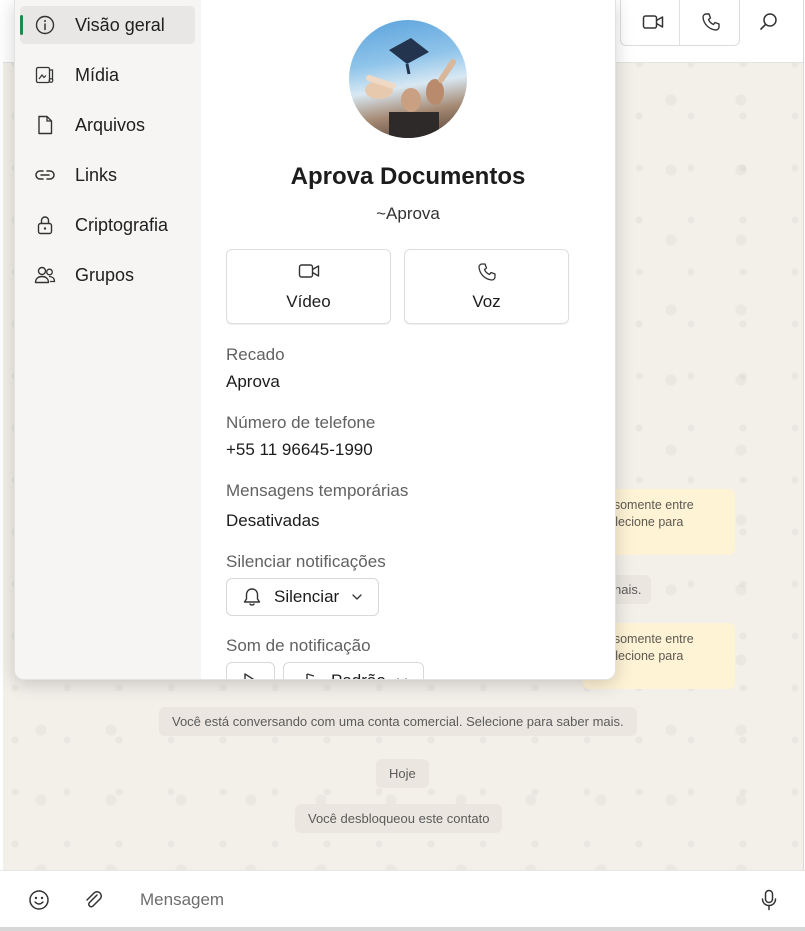  I want to click on info-icon, so click(45, 25).